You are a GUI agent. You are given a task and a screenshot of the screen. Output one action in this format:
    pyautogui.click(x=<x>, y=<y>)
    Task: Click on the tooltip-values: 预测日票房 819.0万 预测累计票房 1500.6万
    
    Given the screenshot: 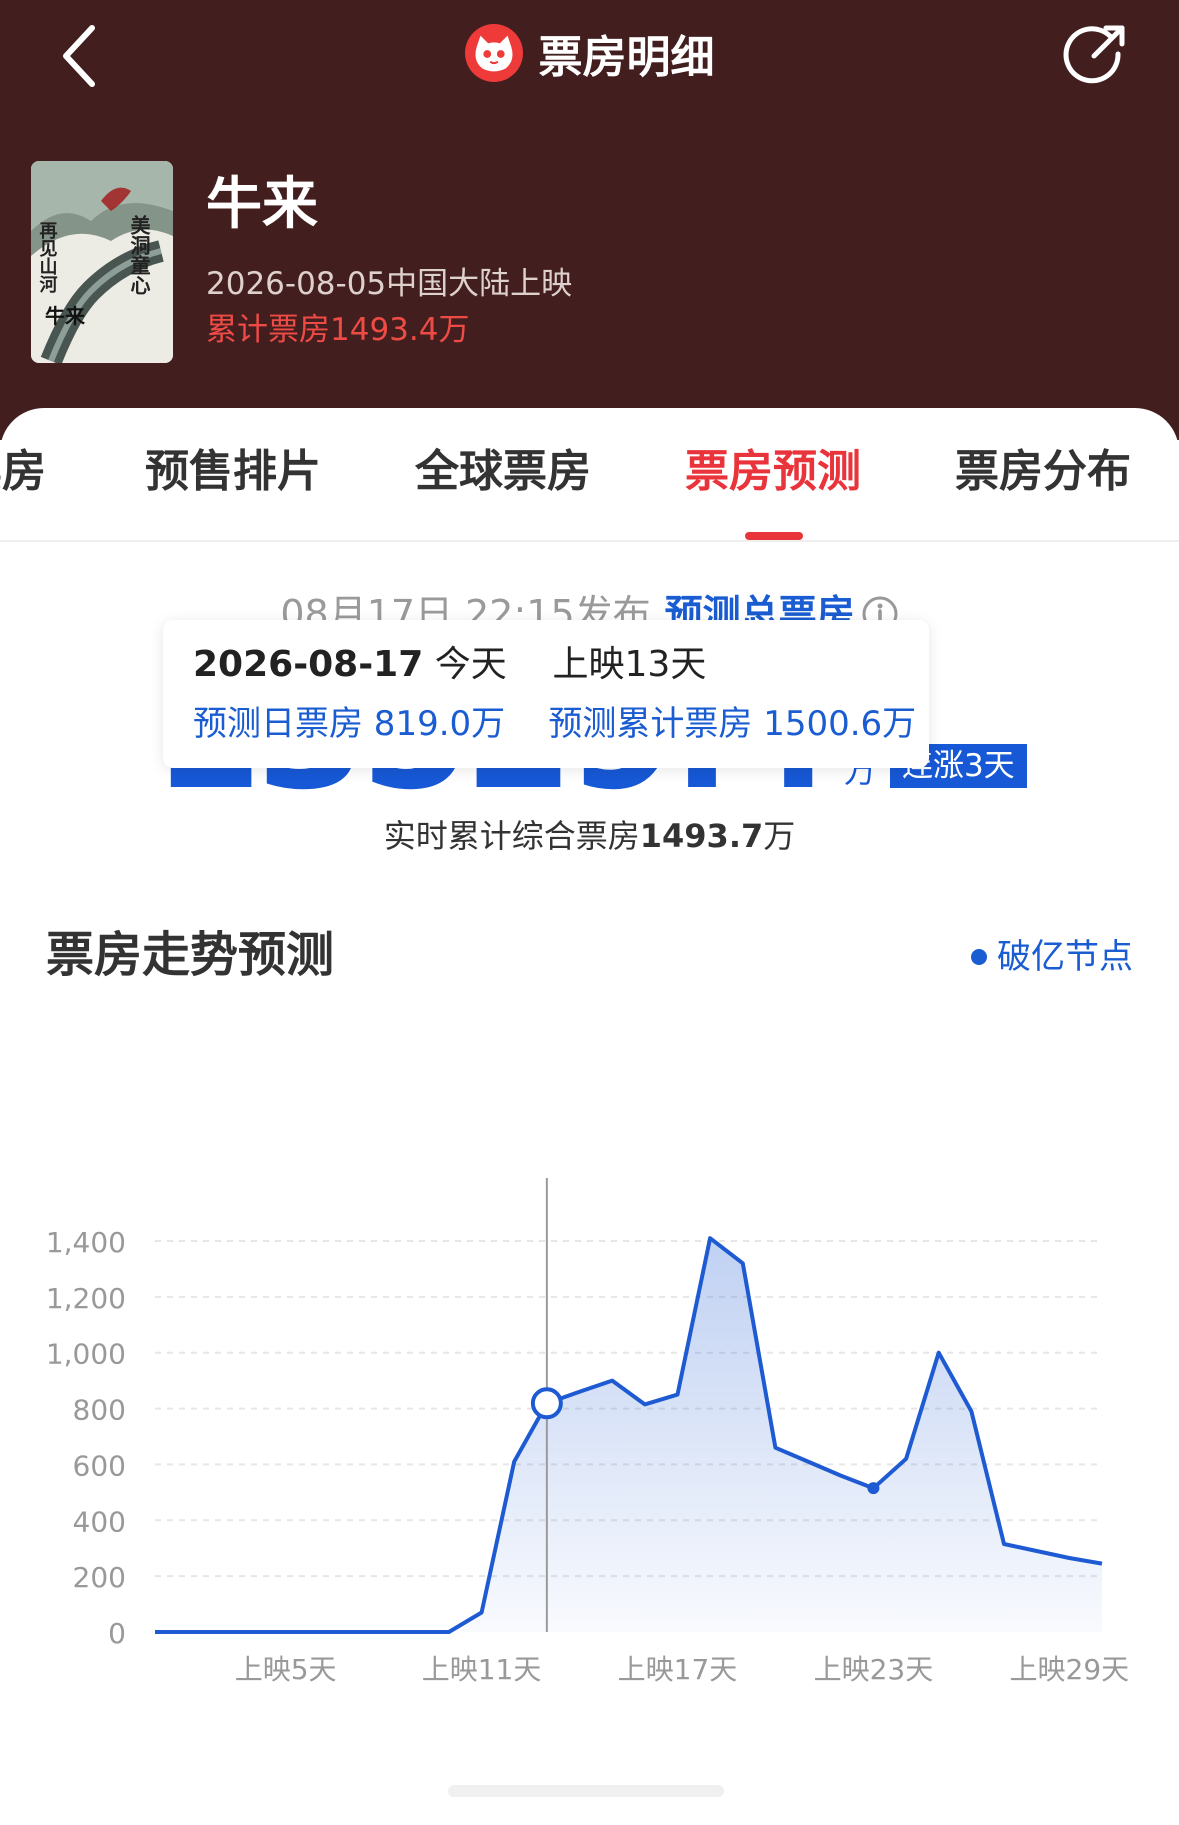 What is the action you would take?
    pyautogui.click(x=554, y=724)
    